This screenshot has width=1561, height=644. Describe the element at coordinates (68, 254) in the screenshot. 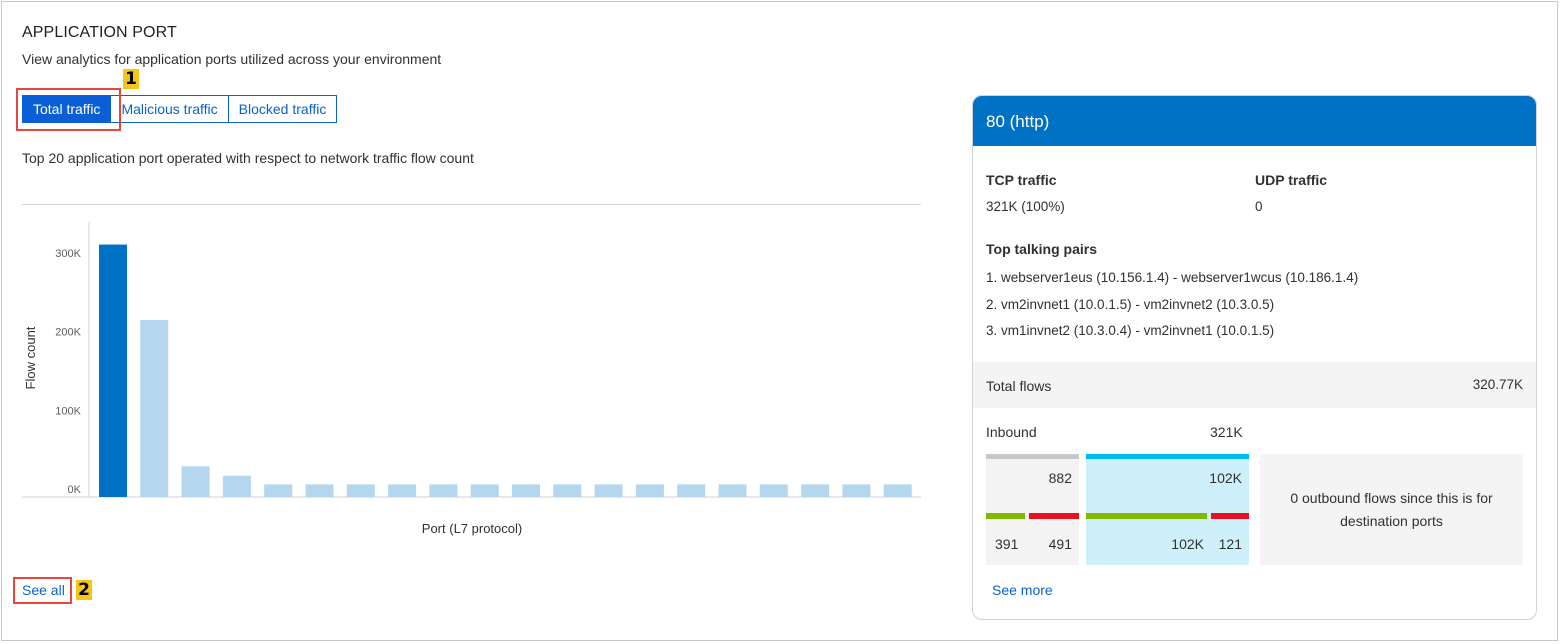

I see `y-tick-label: 300K` at that location.